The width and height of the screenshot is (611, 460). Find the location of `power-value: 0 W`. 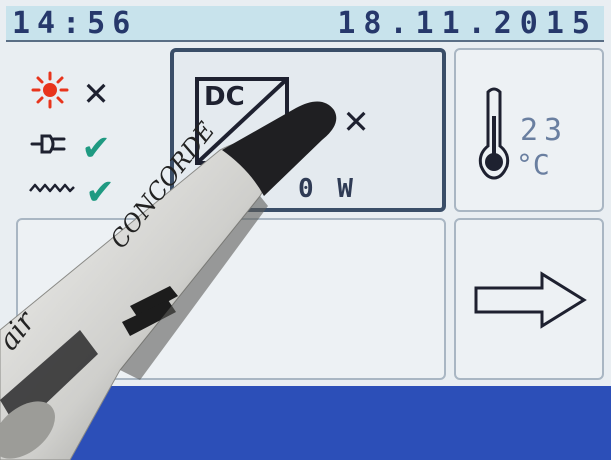

power-value: 0 W is located at coordinates (327, 189).